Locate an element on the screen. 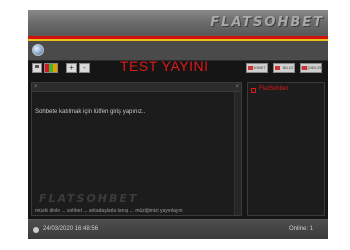 Image resolution: width=350 pixels, height=250 pixels. status-bar: 24/03/2020 16:48:56 Online: 1 is located at coordinates (178, 229).